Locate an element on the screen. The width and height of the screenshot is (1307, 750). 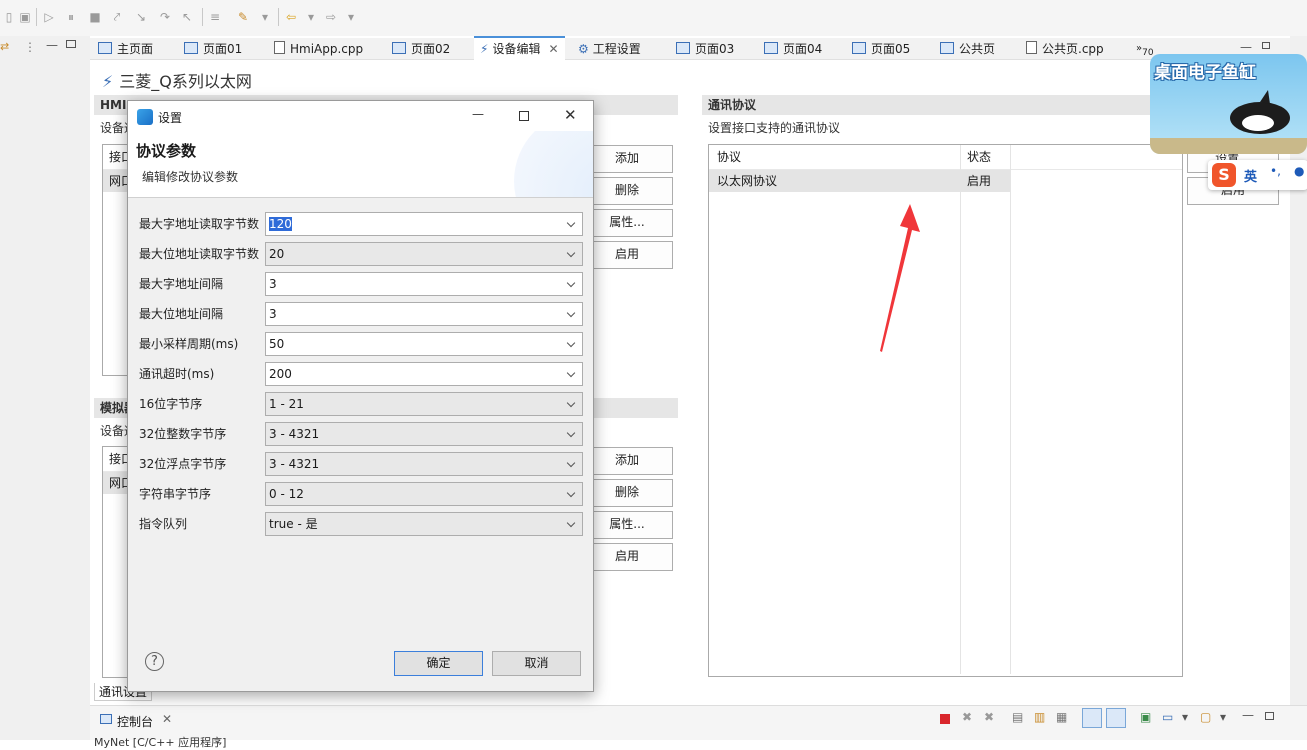
close-tab-icon: ✕ is located at coordinates (553, 49).